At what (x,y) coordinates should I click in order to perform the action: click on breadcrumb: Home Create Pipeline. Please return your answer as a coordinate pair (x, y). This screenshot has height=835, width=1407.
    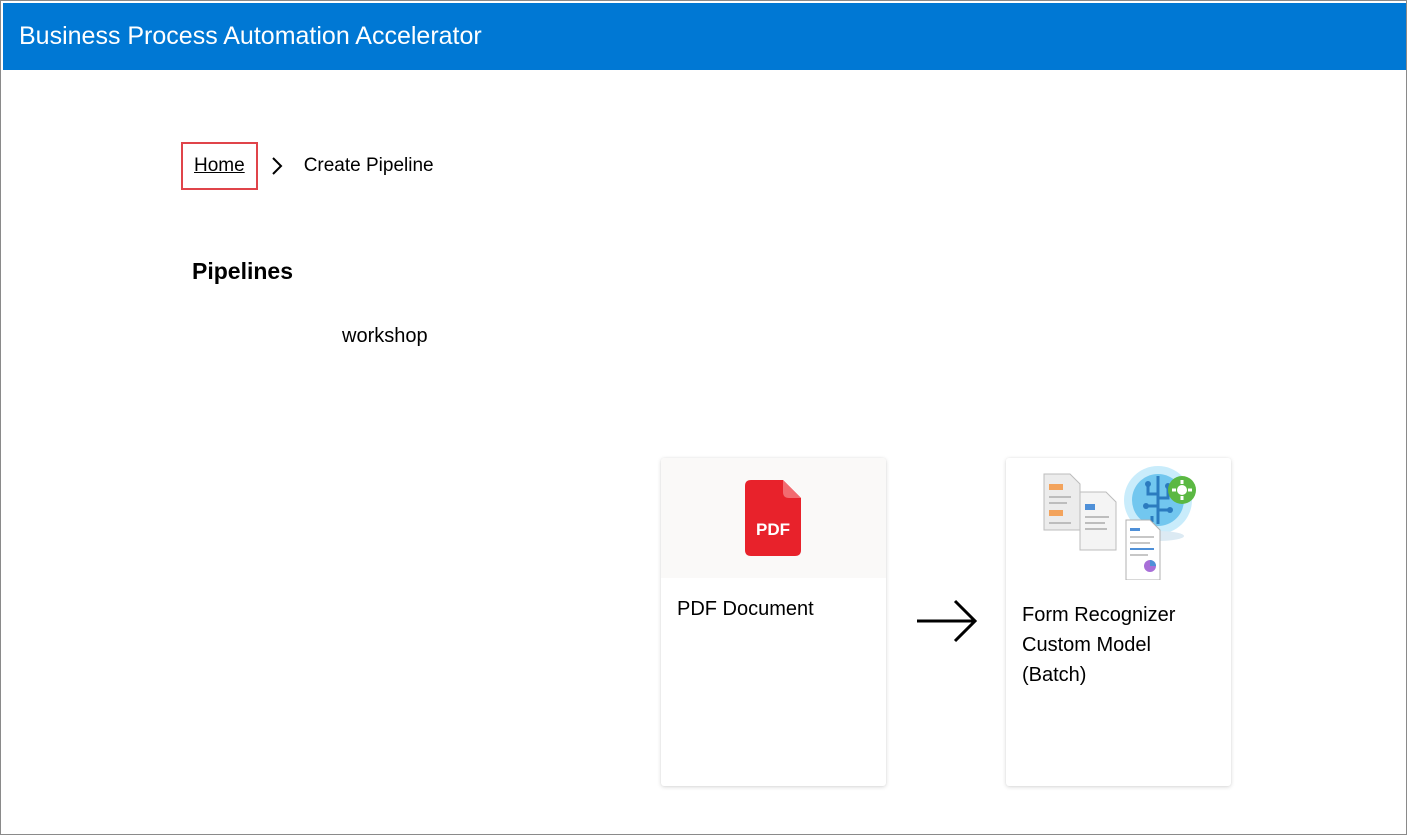
    Looking at the image, I should click on (307, 166).